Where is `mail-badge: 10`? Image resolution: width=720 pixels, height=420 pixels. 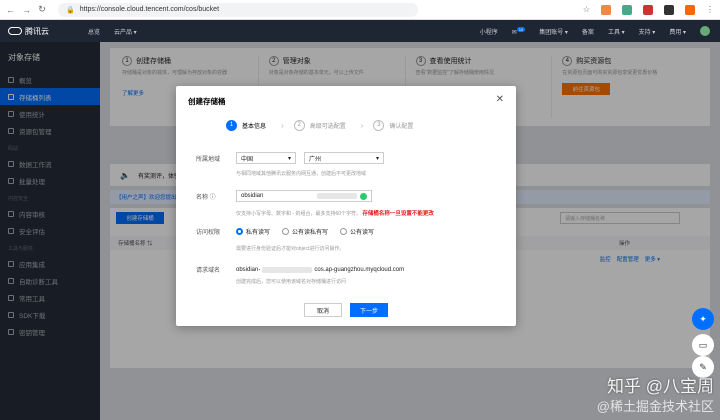
mail-badge: 10 is located at coordinates (521, 29).